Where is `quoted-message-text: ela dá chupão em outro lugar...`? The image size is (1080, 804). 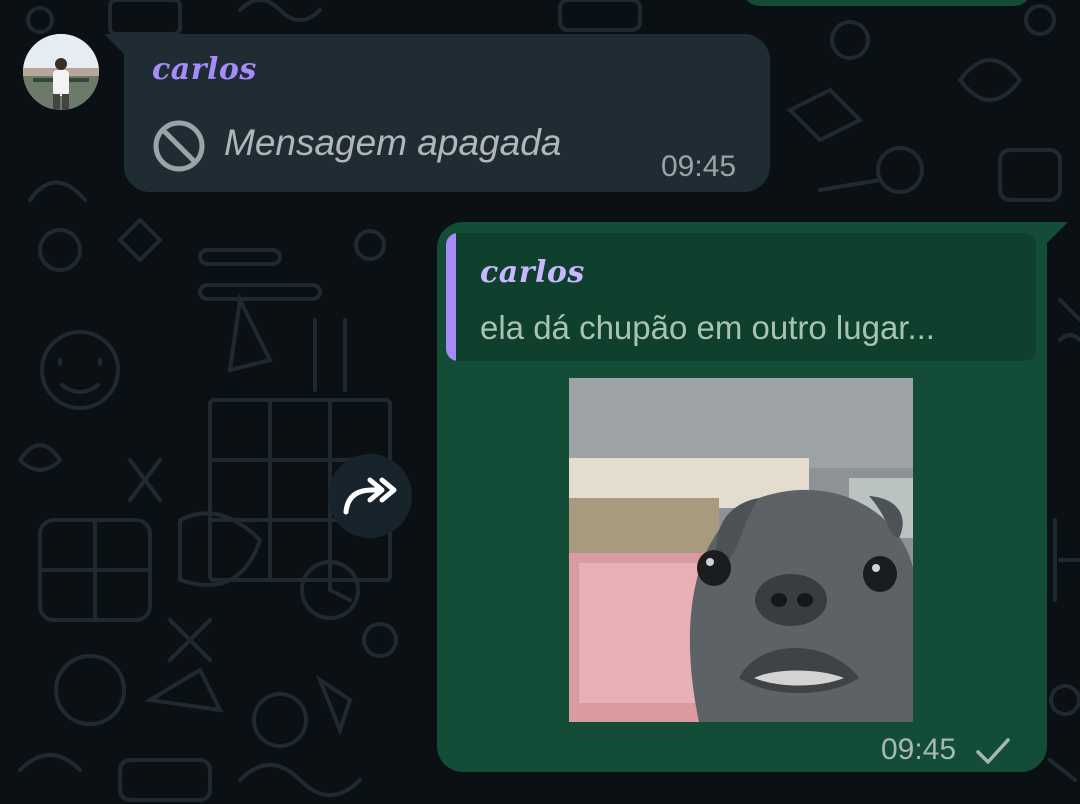
quoted-message-text: ela dá chupão em outro lugar... is located at coordinates (707, 327).